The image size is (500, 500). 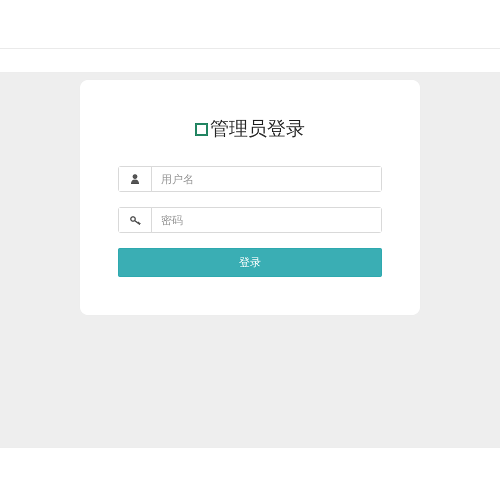 What do you see at coordinates (201, 129) in the screenshot?
I see `square-icon` at bounding box center [201, 129].